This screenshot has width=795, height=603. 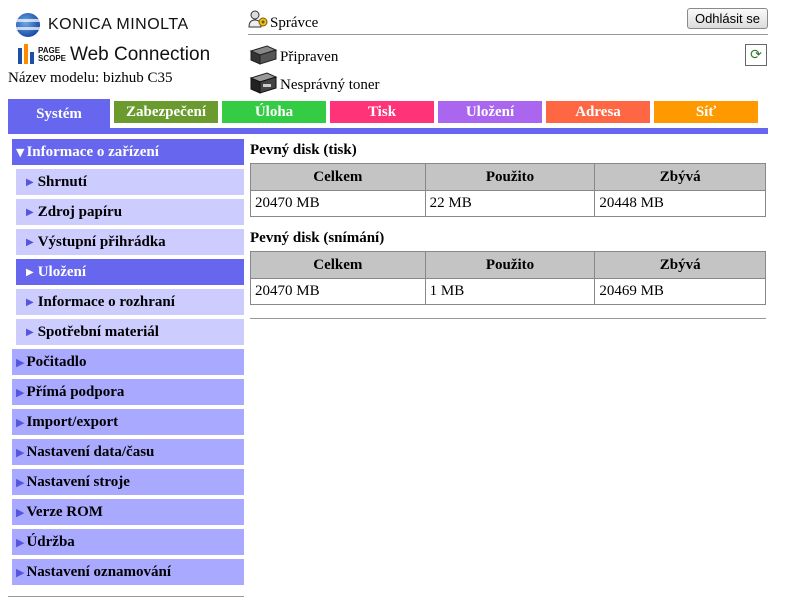 I want to click on logout-button: Odhlásit se, so click(x=727, y=18).